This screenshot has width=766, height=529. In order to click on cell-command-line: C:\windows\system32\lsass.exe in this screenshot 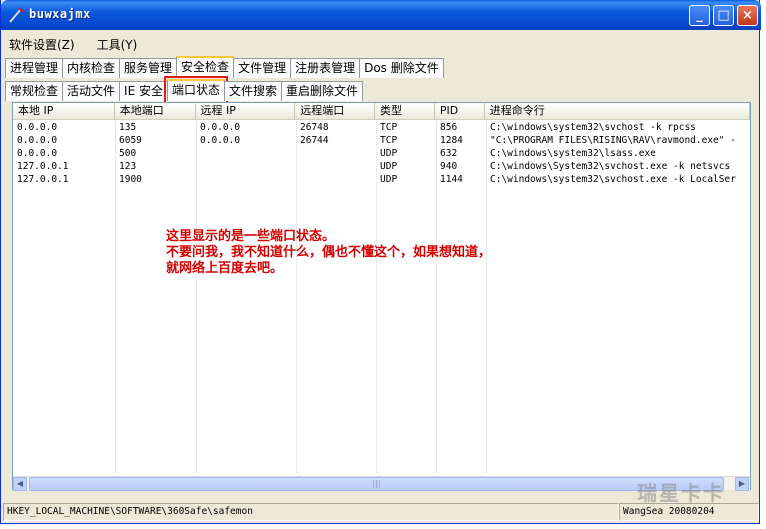, I will do `click(573, 153)`.